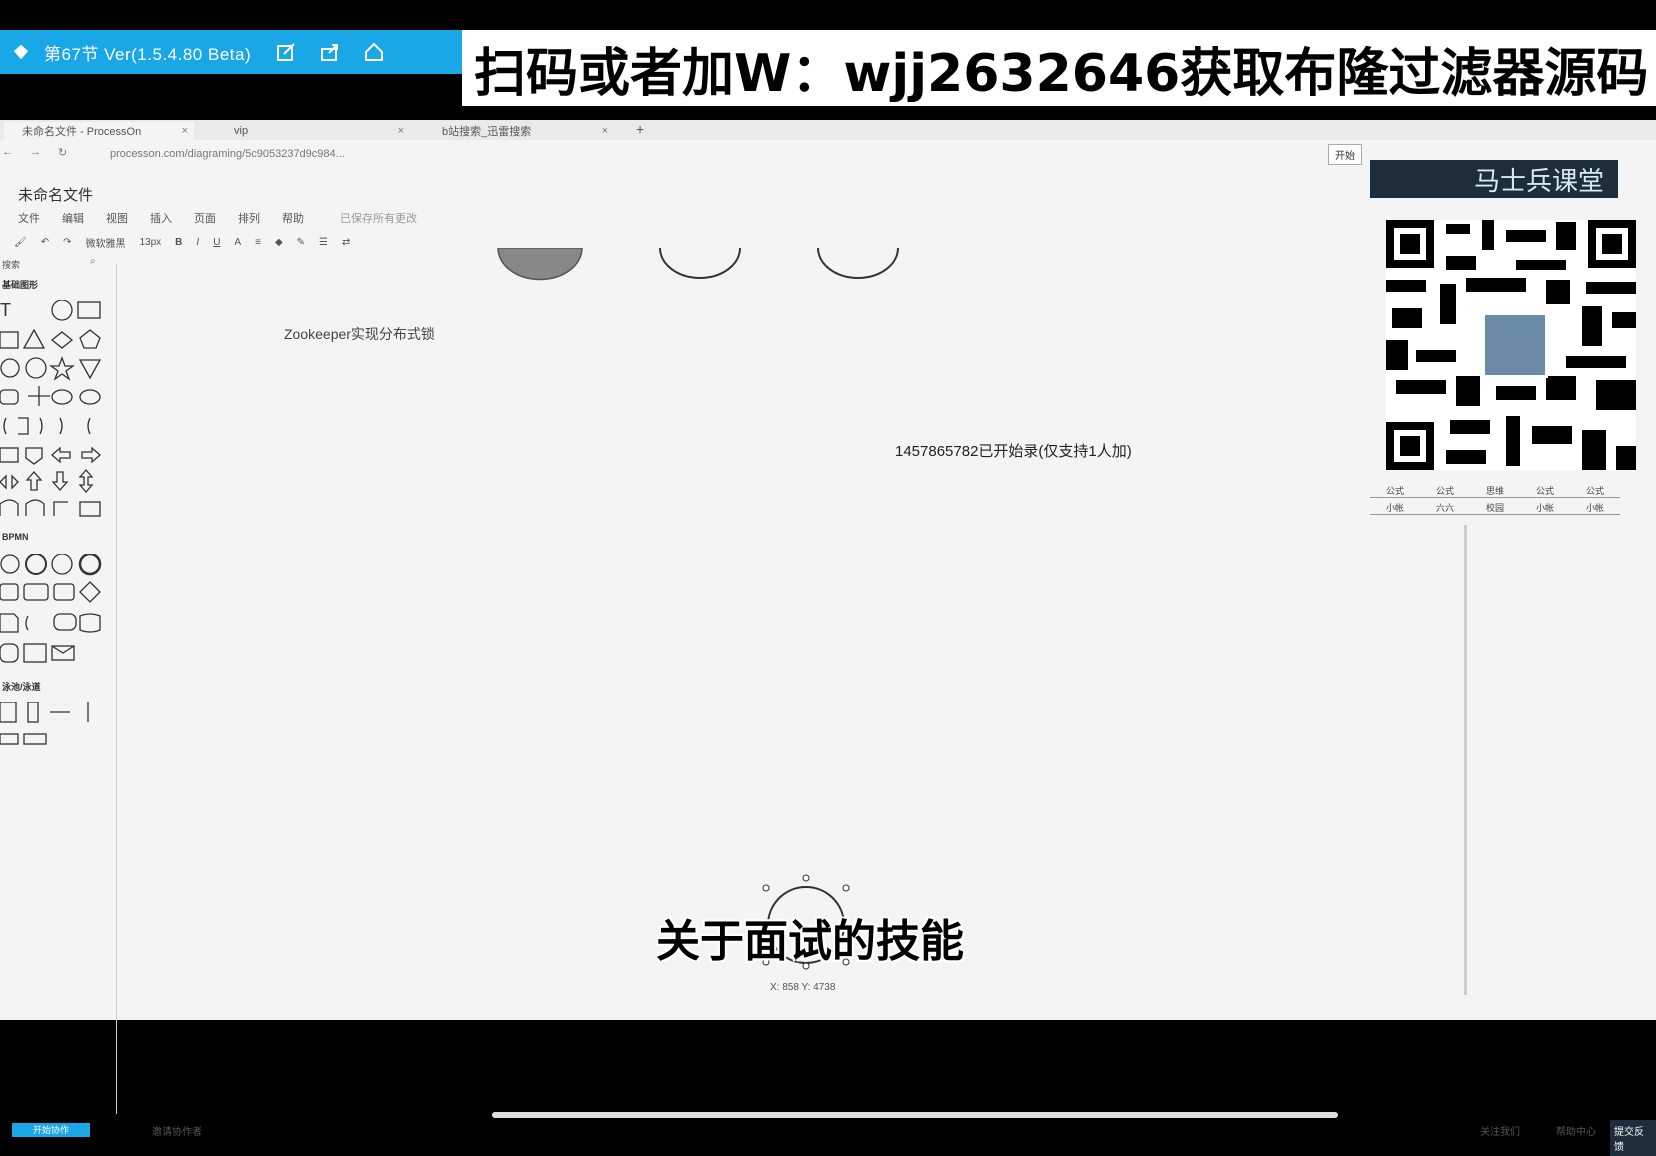 The image size is (1656, 1156). What do you see at coordinates (93, 261) in the screenshot?
I see `search-icon: ⌕` at bounding box center [93, 261].